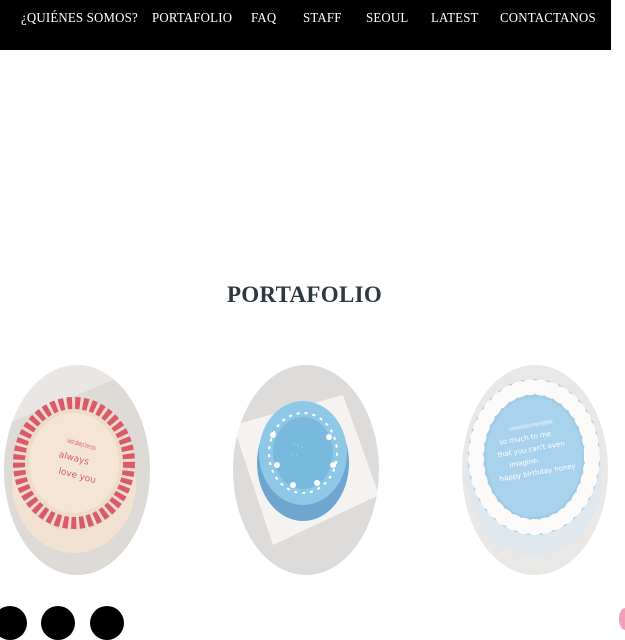 This screenshot has width=625, height=640. I want to click on nav-link-contactanos: CONTACTANOS, so click(548, 19).